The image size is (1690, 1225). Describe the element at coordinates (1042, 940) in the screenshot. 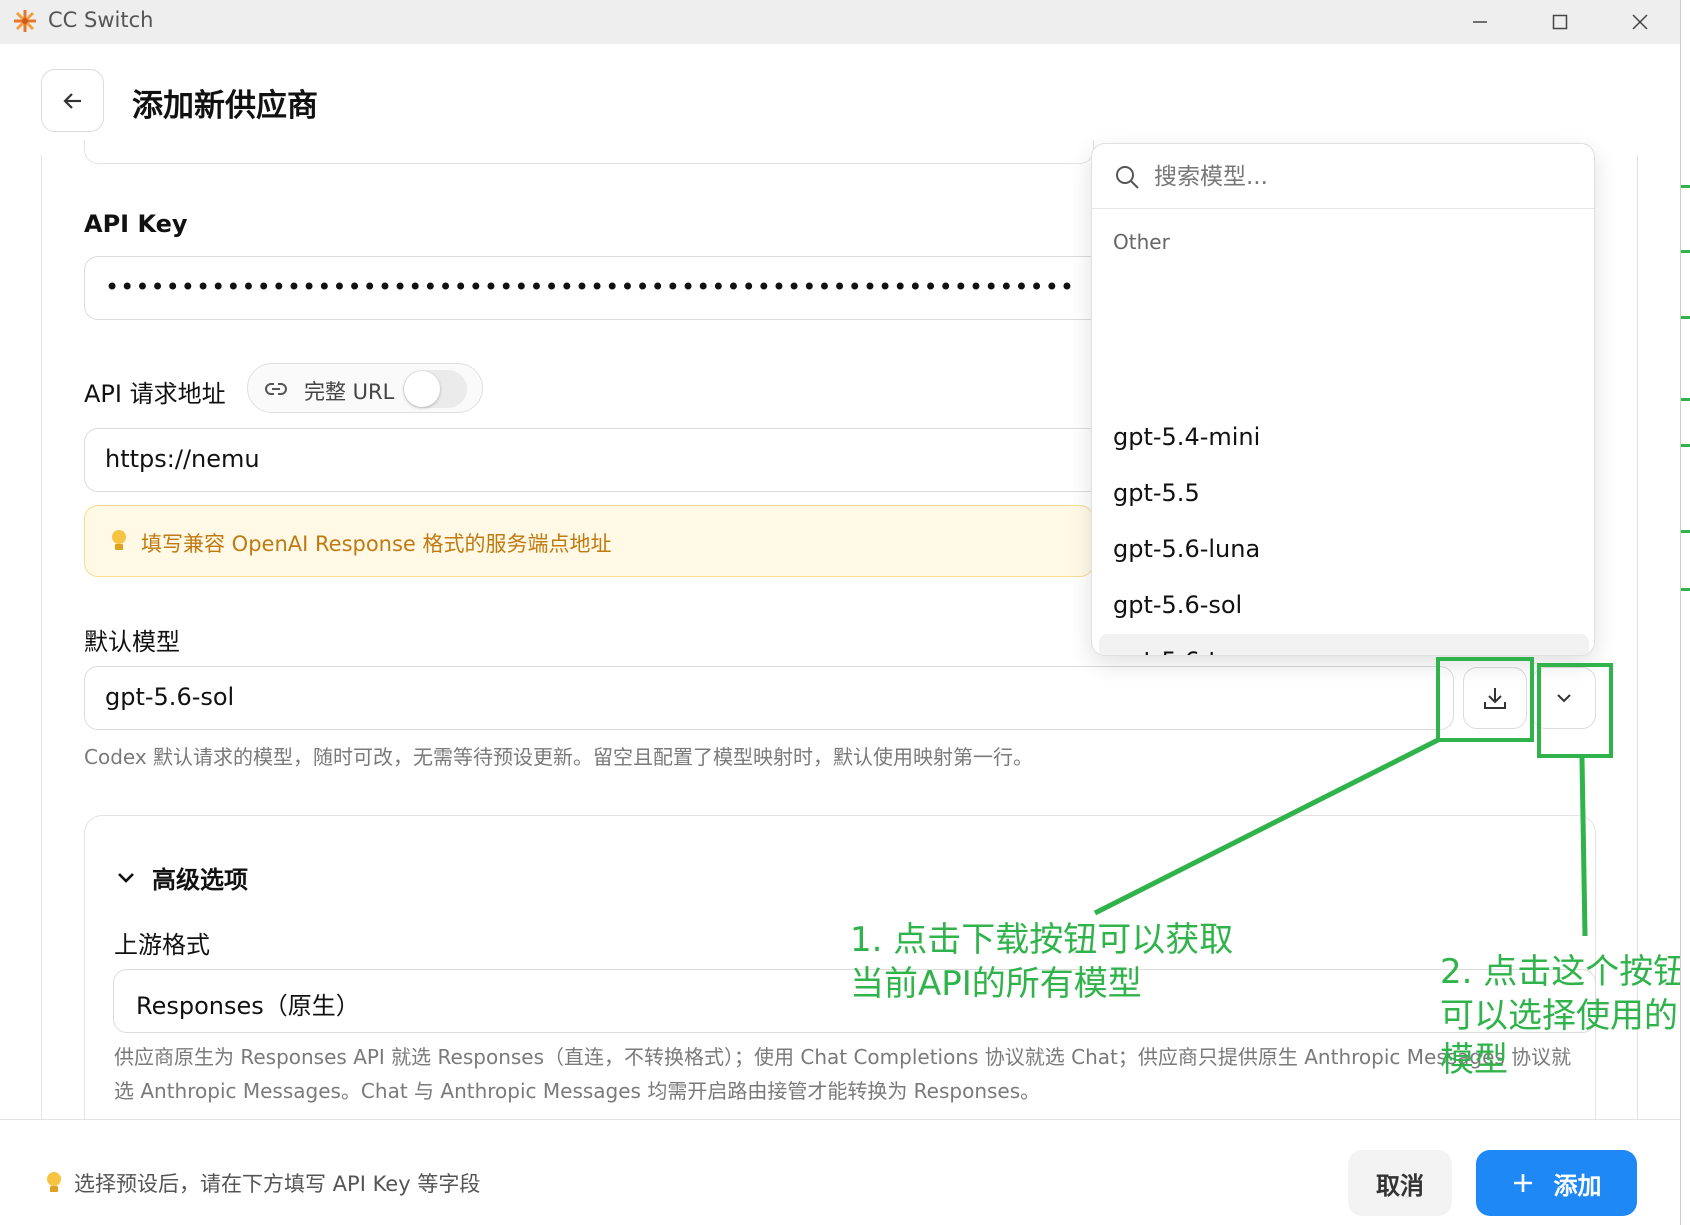

I see `annotation-note-1-line1: 1. 点击下载按钮可以获取` at that location.